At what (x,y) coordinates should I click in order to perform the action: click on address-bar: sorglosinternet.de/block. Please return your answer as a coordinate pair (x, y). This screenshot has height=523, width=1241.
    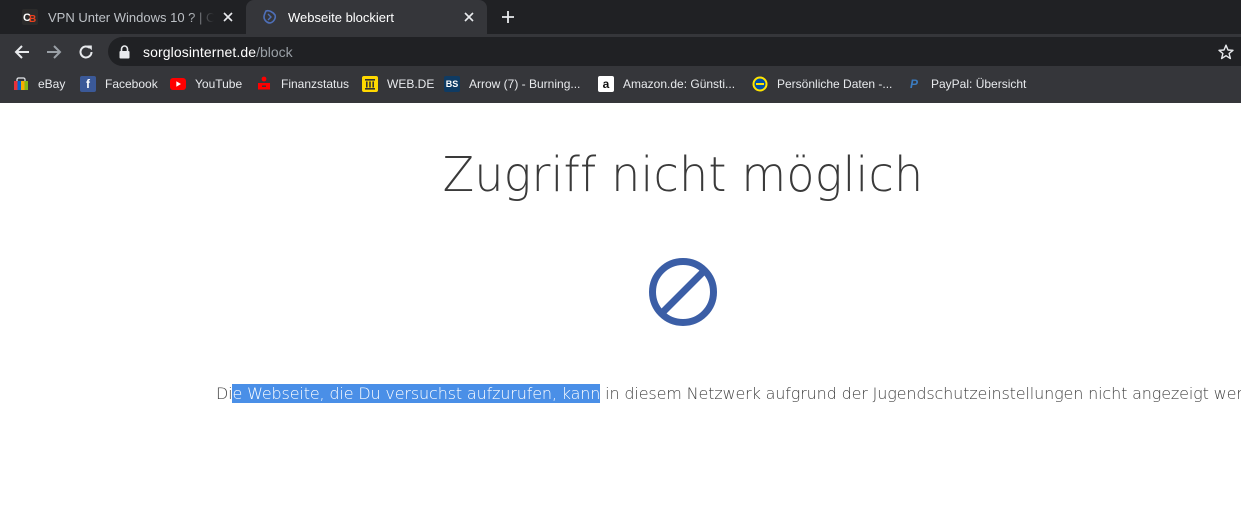
    Looking at the image, I should click on (674, 51).